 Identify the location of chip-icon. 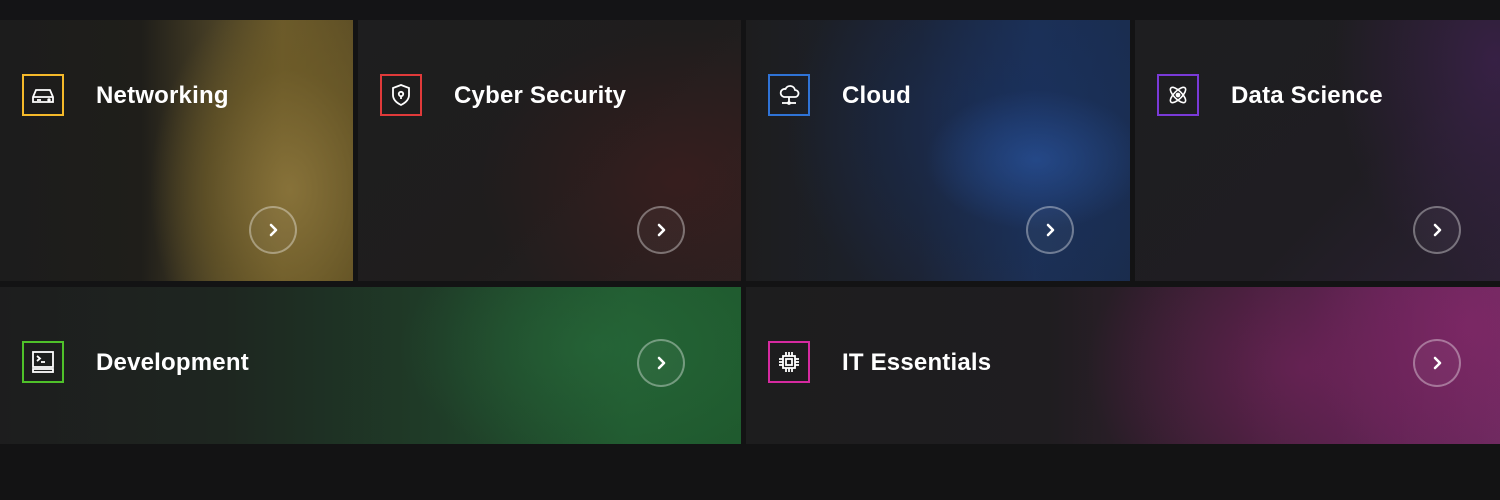
(789, 362).